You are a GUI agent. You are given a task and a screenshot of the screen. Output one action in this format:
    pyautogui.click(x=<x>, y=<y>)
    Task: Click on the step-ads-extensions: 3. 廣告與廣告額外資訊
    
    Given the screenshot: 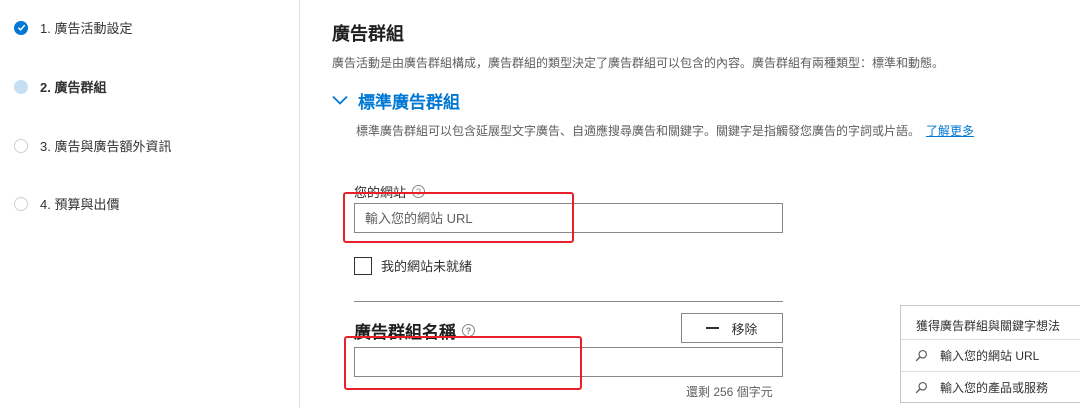 What is the action you would take?
    pyautogui.click(x=92, y=145)
    